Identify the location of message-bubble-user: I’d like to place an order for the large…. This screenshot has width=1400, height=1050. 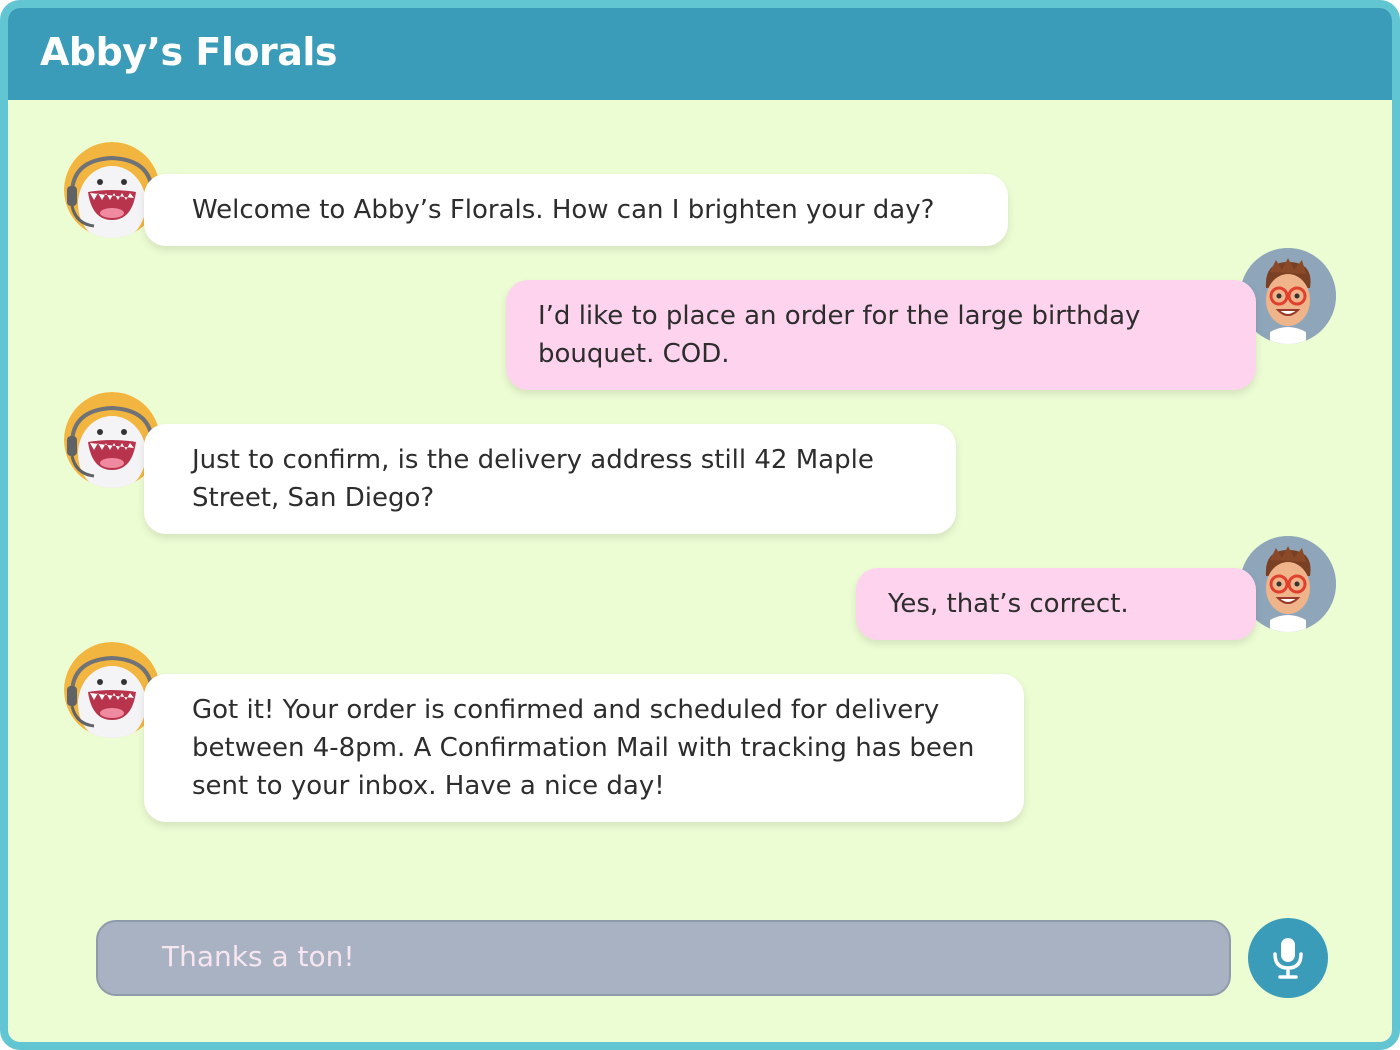
(881, 335).